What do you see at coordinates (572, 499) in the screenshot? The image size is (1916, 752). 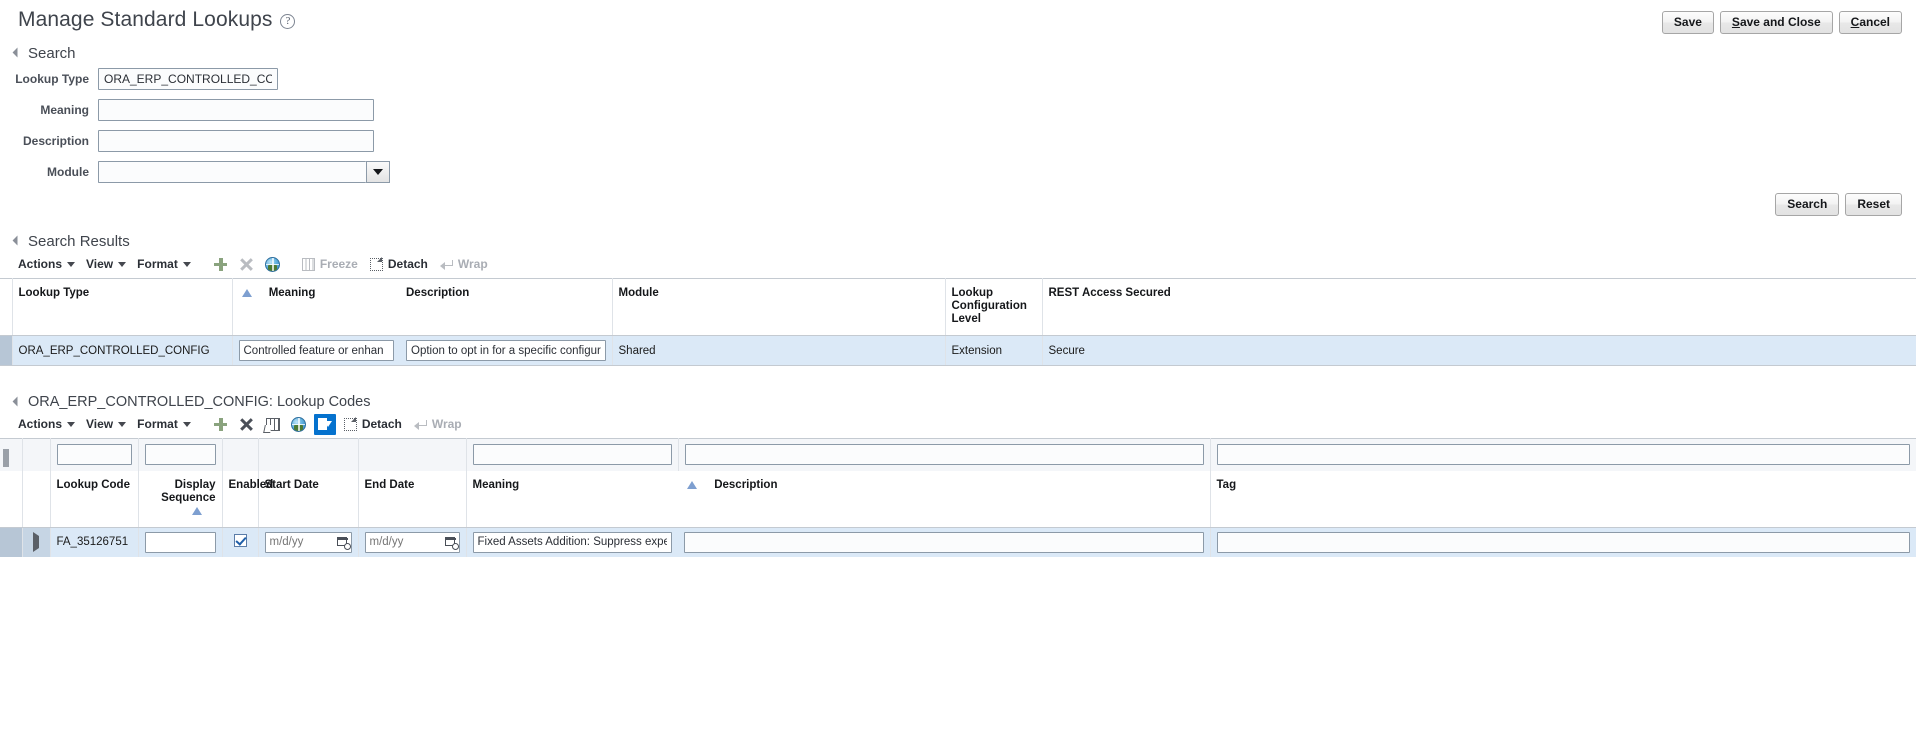 I see `column-header-codes-meaning: Meaning` at bounding box center [572, 499].